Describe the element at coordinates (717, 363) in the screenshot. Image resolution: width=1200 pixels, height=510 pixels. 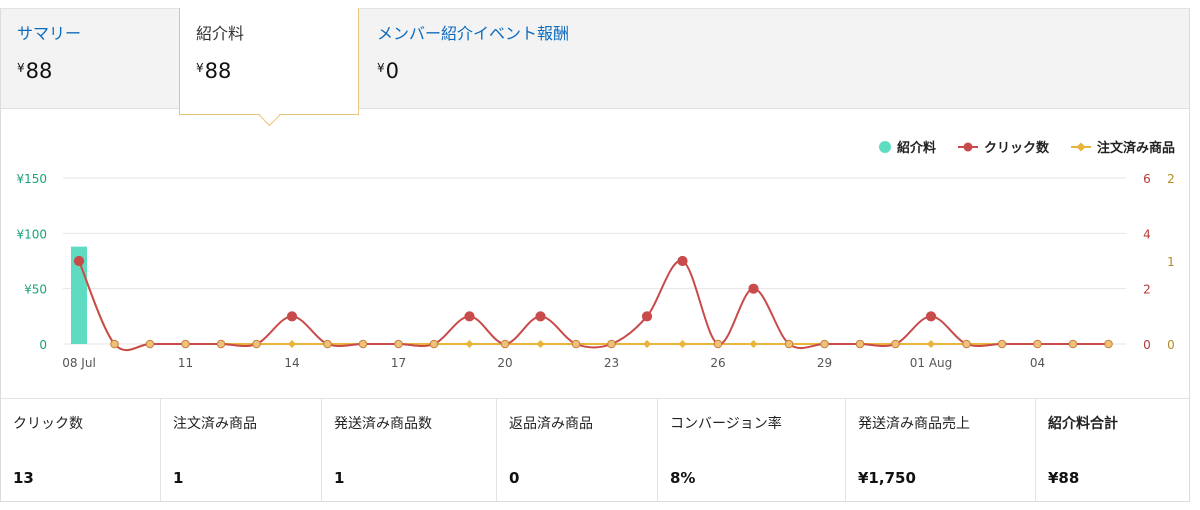
I see `x-tick-label: 26` at that location.